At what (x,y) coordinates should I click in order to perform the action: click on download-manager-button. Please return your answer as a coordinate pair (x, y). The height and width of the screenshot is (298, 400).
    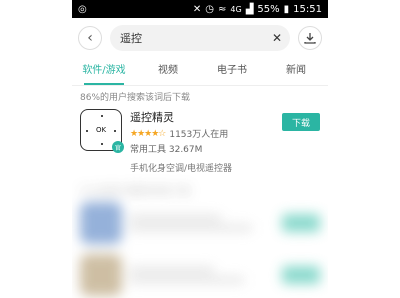
    Looking at the image, I should click on (310, 38).